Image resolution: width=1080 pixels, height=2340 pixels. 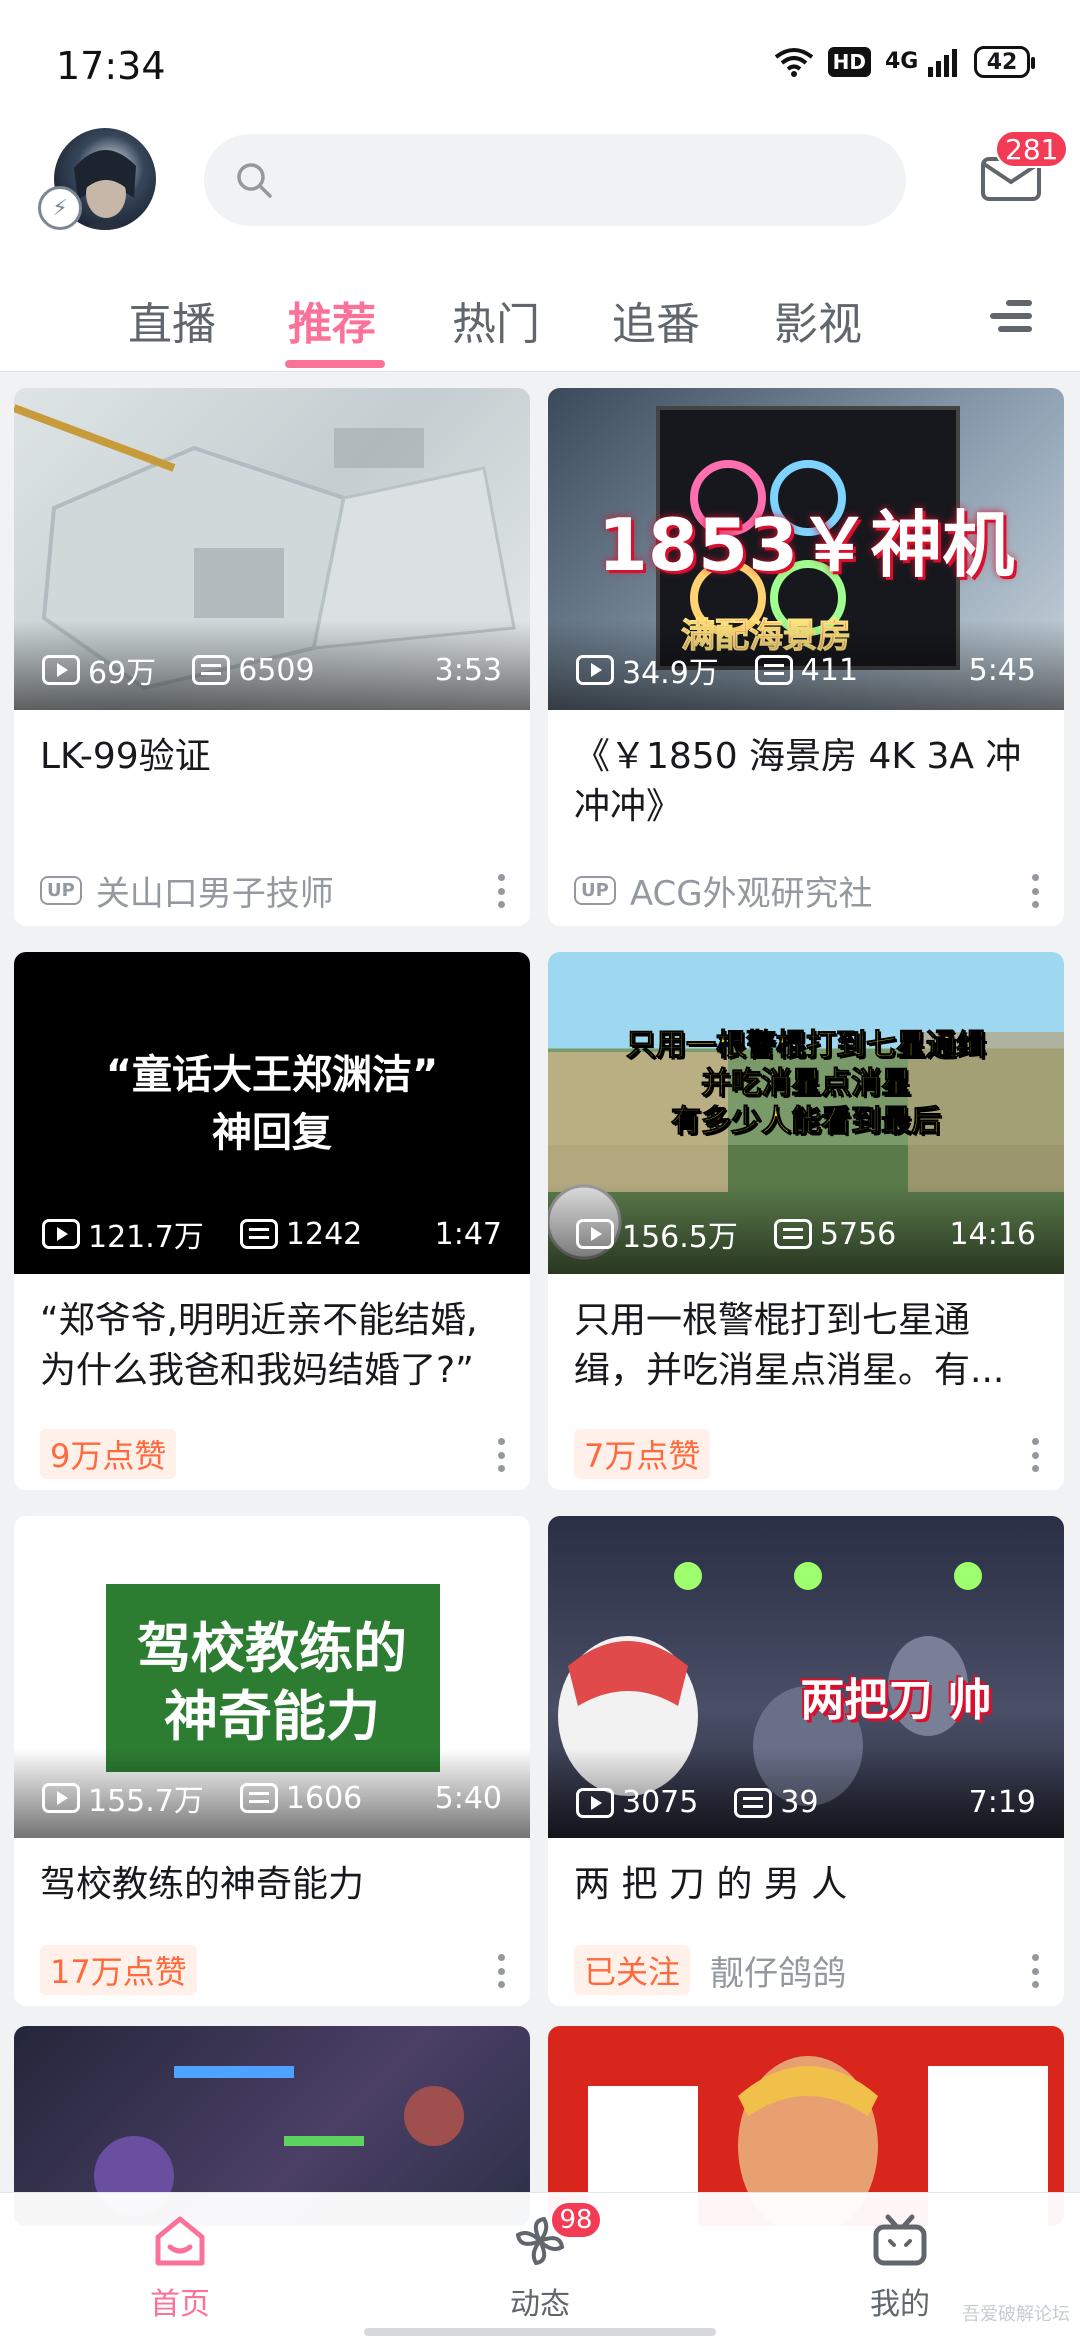 I want to click on battery-icon: 42, so click(x=1004, y=62).